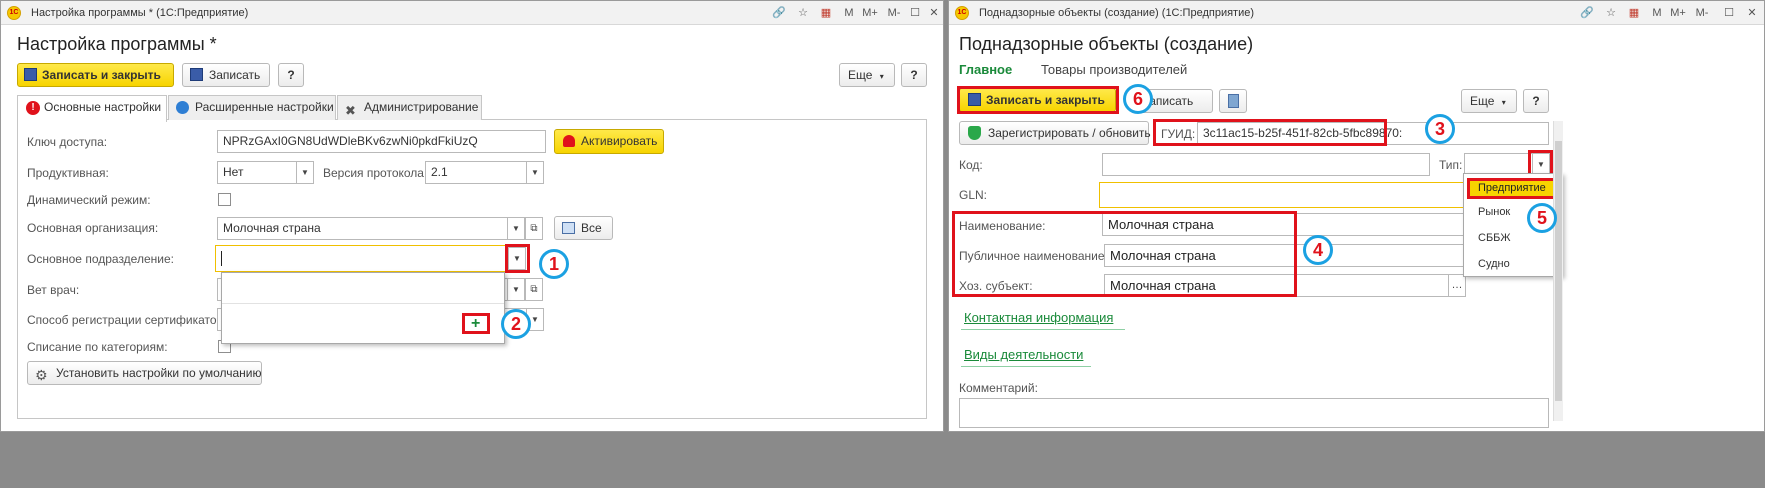  Describe the element at coordinates (1114, 69) in the screenshot. I see `nav-producer-goods: Товары производителей` at that location.